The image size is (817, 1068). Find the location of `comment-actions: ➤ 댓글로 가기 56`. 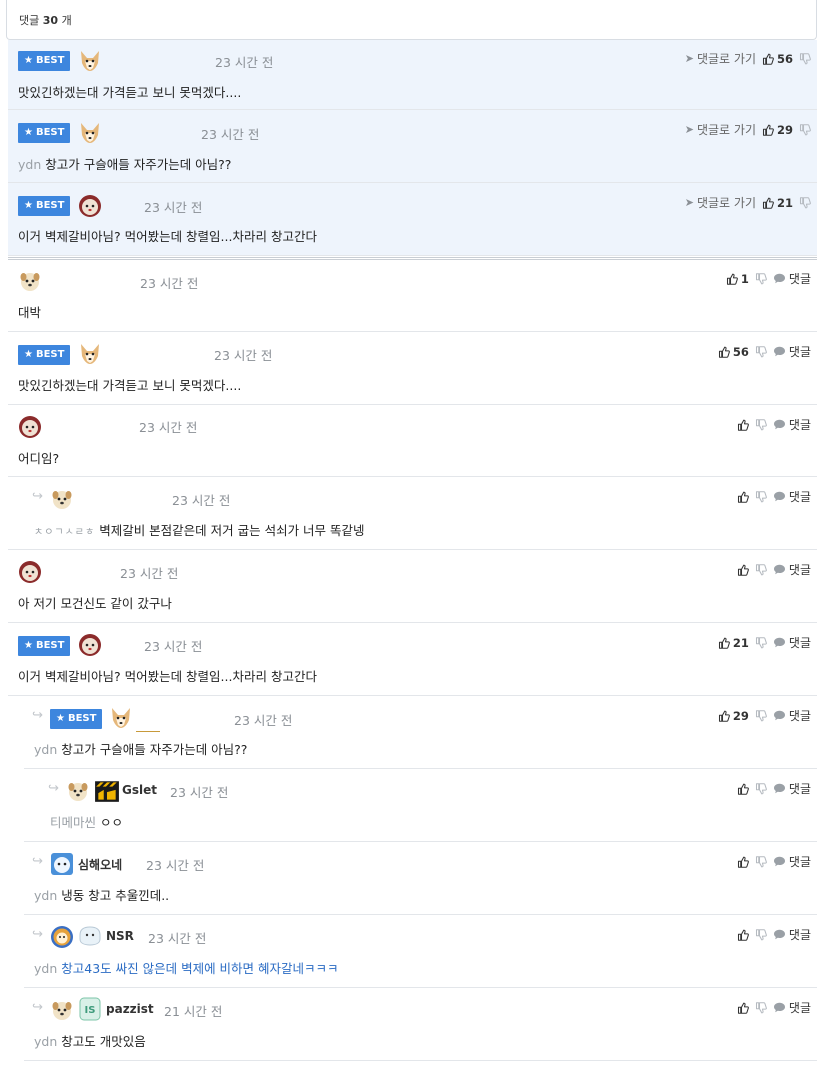

comment-actions: ➤ 댓글로 가기 56 is located at coordinates (748, 58).